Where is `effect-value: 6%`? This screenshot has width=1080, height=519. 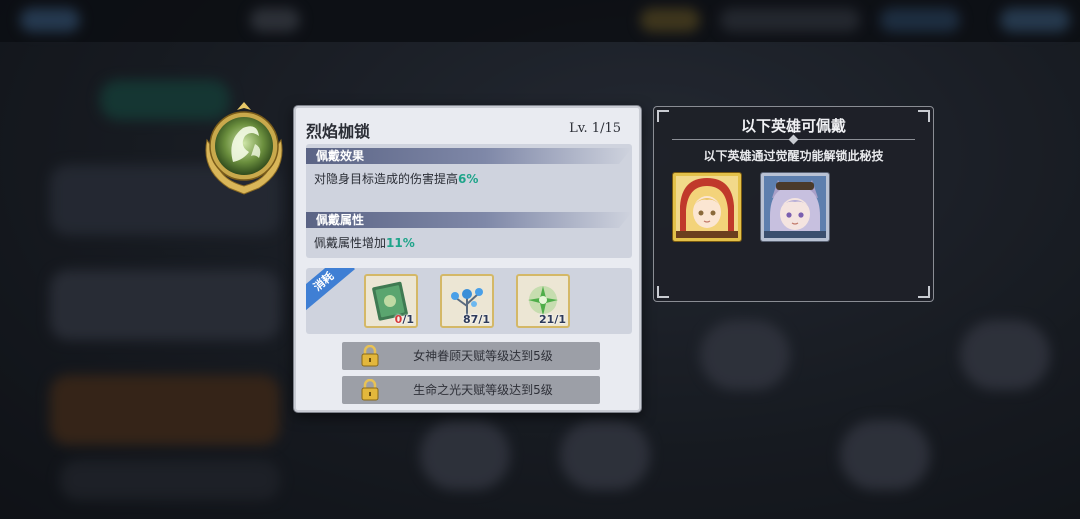
effect-value: 6% is located at coordinates (468, 179).